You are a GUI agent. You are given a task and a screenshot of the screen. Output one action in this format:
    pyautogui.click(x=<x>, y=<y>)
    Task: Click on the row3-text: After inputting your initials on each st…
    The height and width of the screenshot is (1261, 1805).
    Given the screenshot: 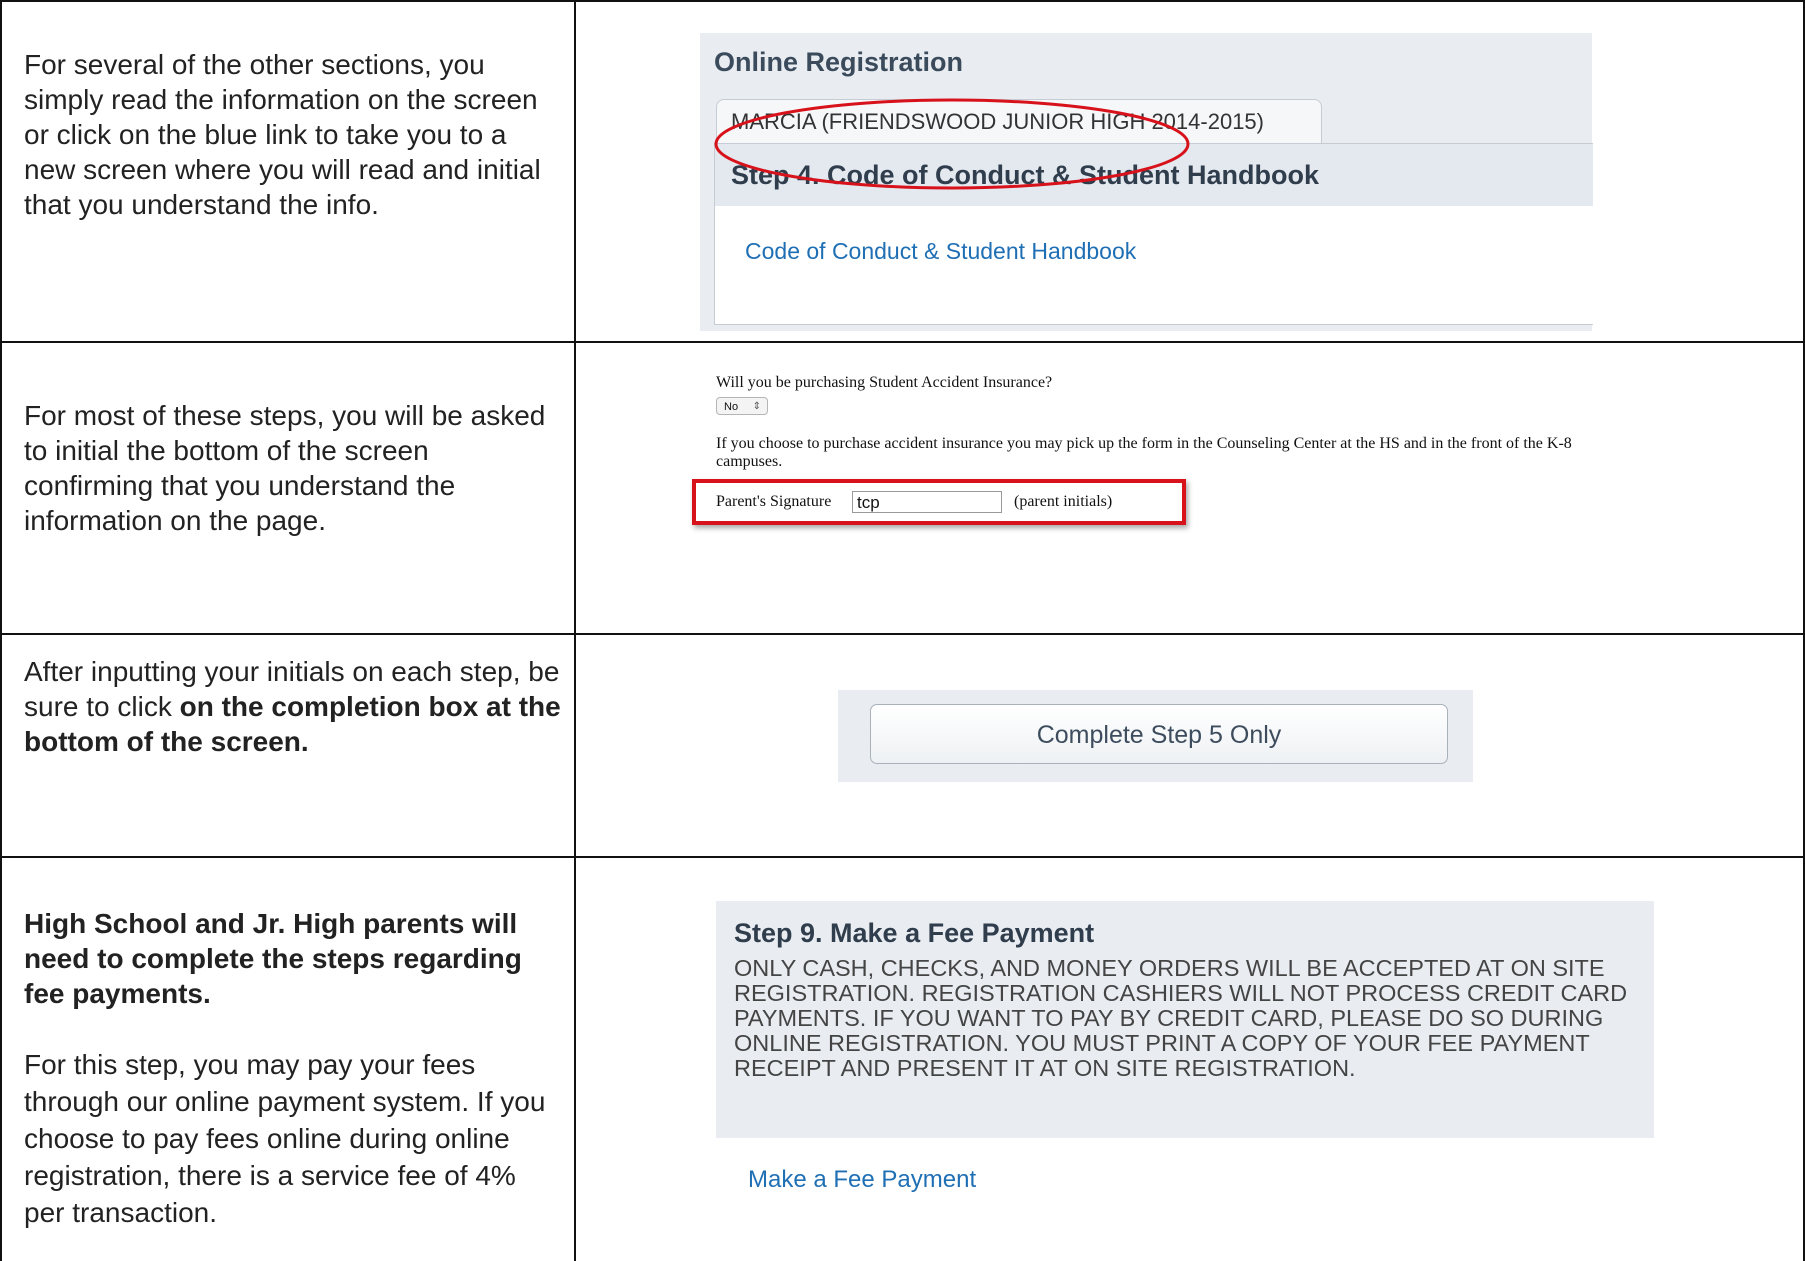 What is the action you would take?
    pyautogui.click(x=294, y=706)
    